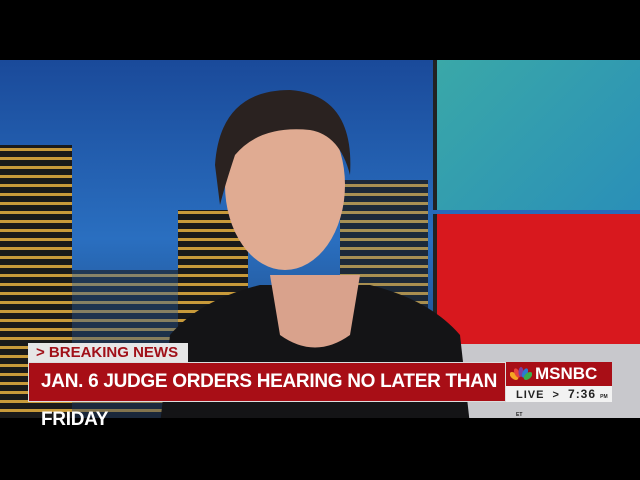  Describe the element at coordinates (521, 373) in the screenshot. I see `peacock-icon` at that location.